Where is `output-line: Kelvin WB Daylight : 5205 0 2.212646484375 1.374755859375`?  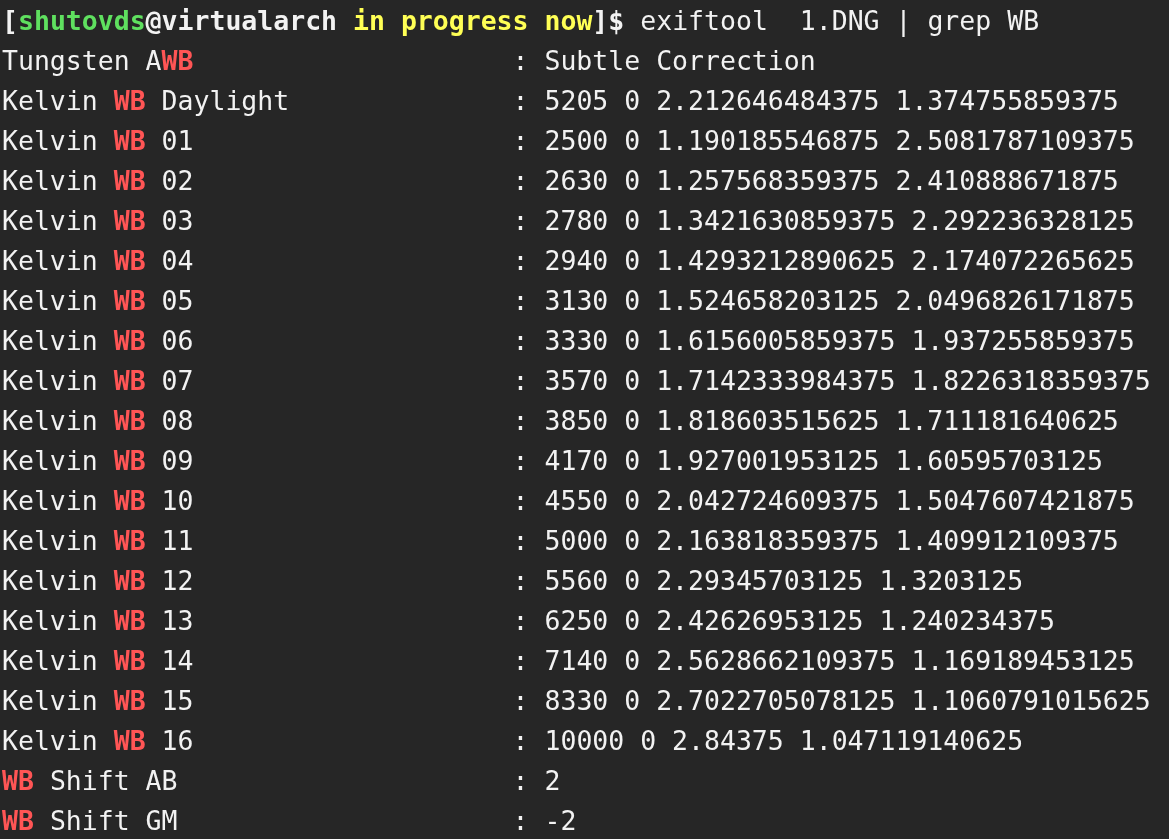 output-line: Kelvin WB Daylight : 5205 0 2.212646484375 1.374755859375 is located at coordinates (560, 101).